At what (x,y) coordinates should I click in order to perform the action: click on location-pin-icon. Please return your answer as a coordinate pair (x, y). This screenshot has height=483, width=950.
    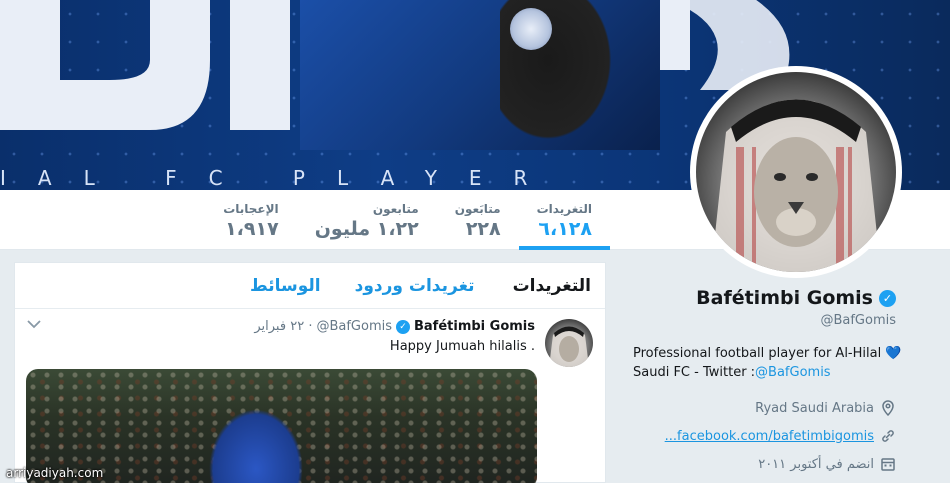
    Looking at the image, I should click on (888, 408).